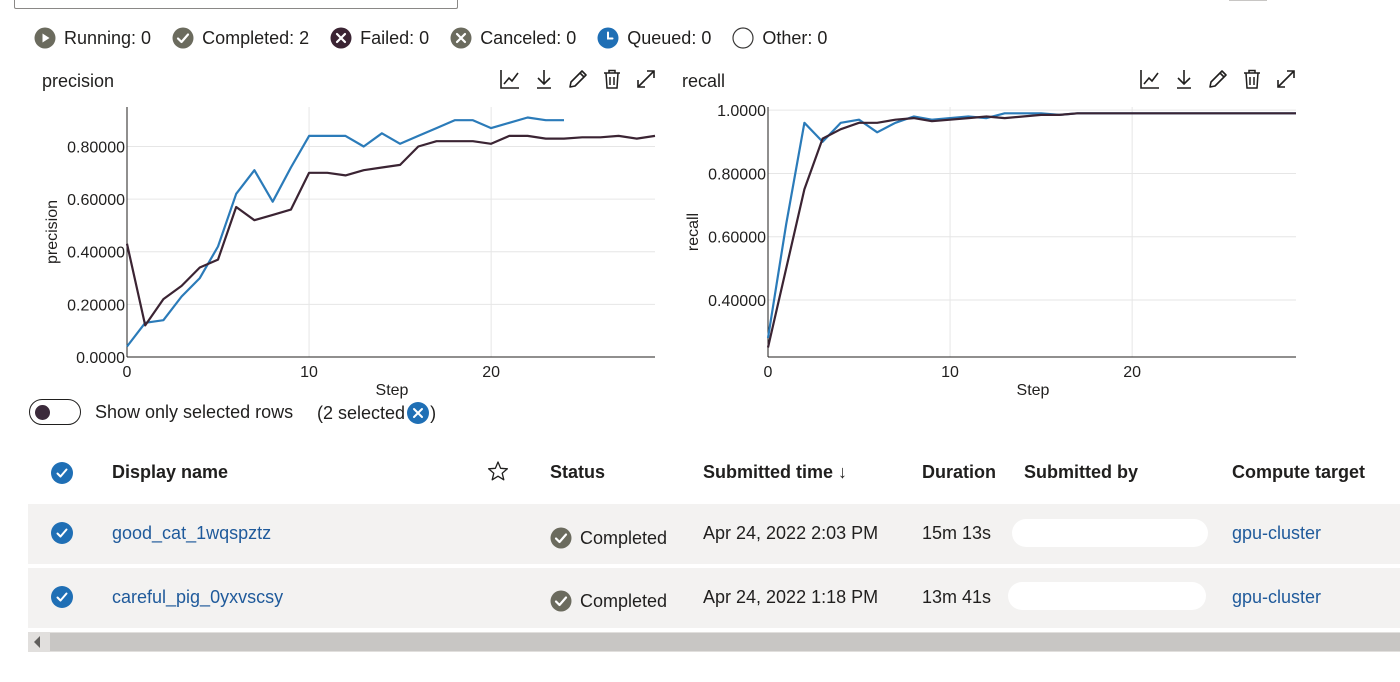  I want to click on run-name-link: good_cat_1wqspztz, so click(191, 533).